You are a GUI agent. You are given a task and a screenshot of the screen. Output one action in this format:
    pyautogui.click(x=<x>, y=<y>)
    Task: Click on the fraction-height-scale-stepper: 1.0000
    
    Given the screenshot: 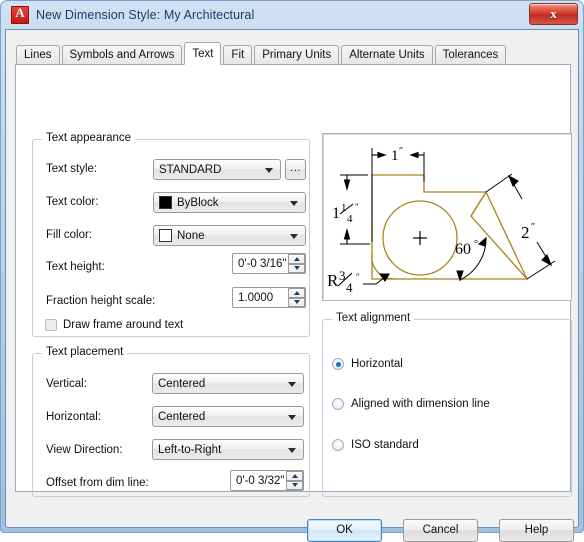 What is the action you would take?
    pyautogui.click(x=269, y=297)
    